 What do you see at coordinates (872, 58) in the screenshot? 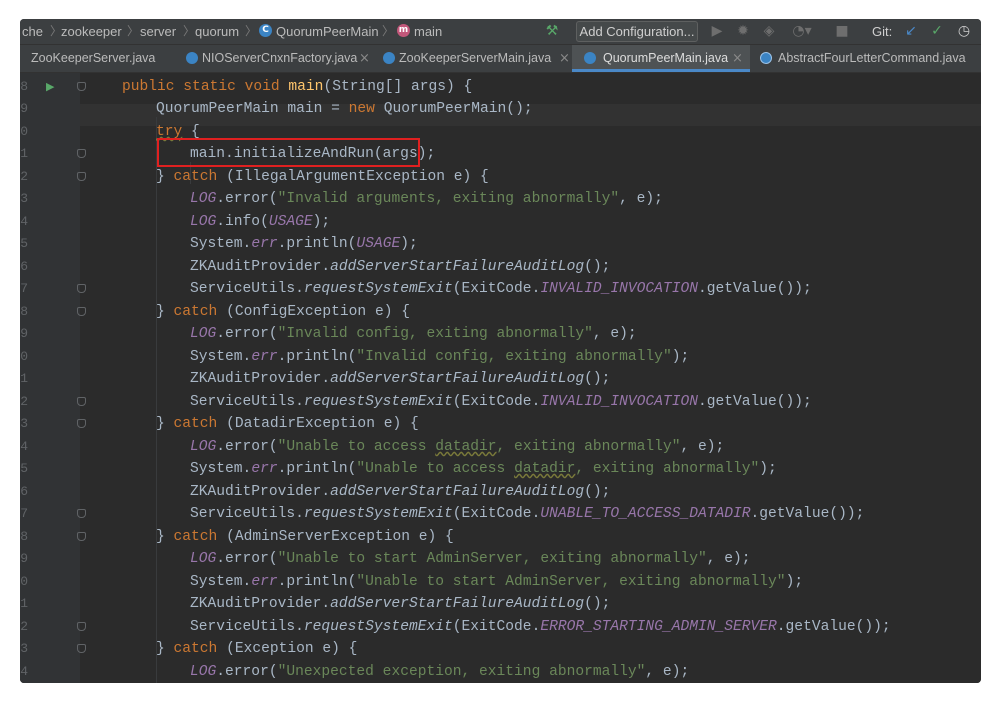
I see `tab-label: AbstractFourLetterCommand.java` at bounding box center [872, 58].